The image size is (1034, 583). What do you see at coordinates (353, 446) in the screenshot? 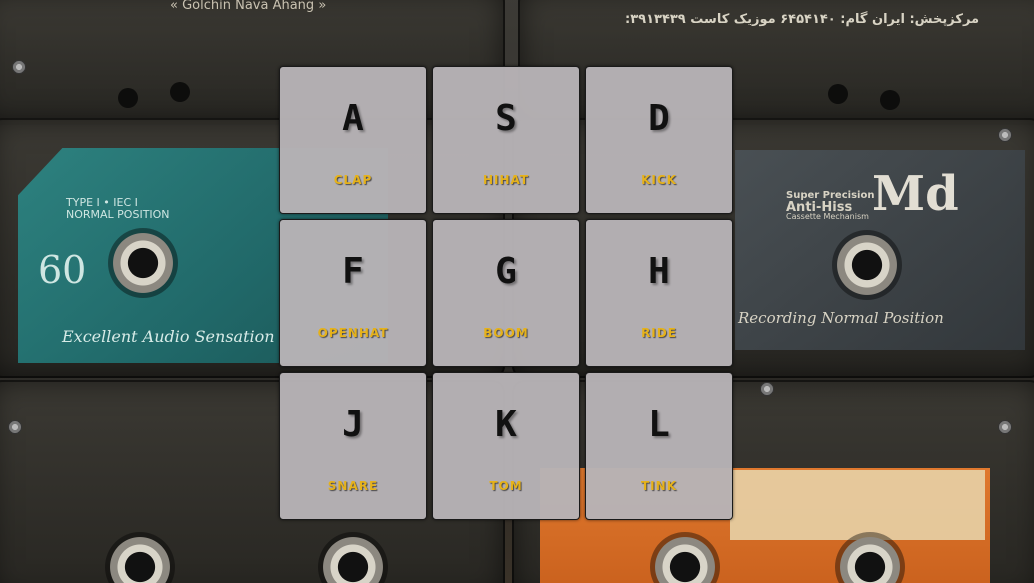
I see `drum-pad-j: J SNARE` at bounding box center [353, 446].